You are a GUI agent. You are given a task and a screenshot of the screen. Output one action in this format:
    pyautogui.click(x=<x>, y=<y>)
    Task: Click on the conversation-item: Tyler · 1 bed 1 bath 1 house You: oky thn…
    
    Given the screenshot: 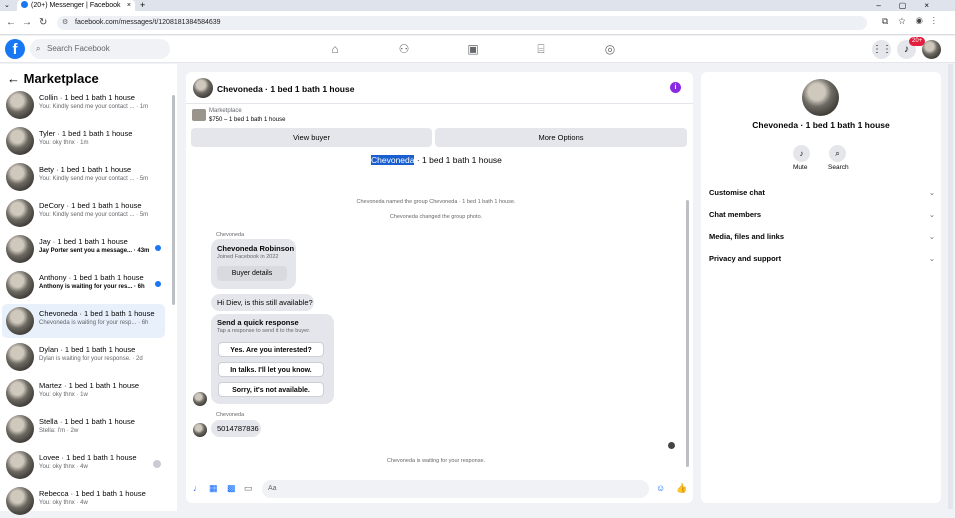 What is the action you would take?
    pyautogui.click(x=83, y=141)
    